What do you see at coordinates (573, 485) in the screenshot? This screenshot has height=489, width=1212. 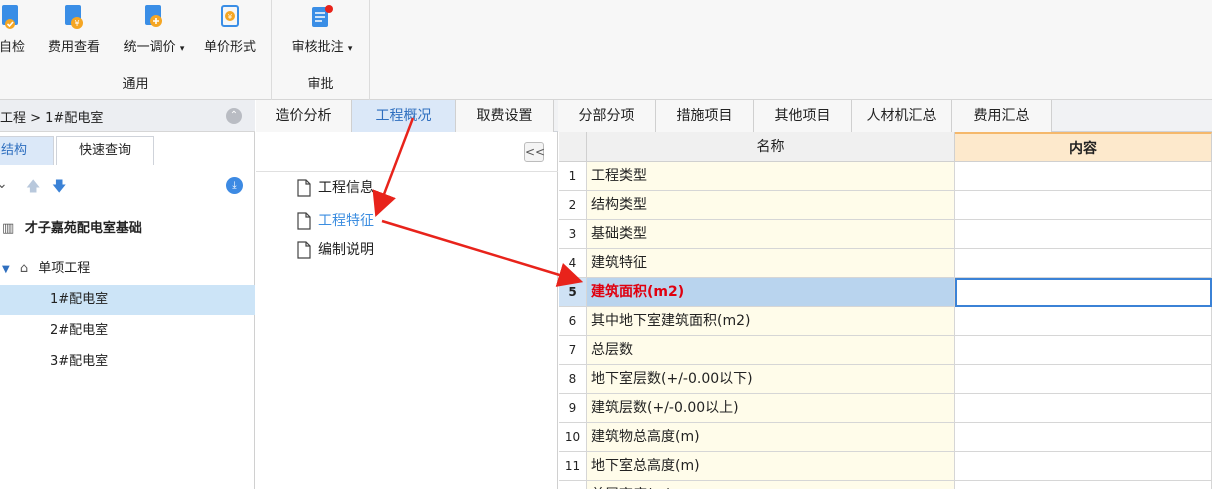 I see `row-number: 12` at bounding box center [573, 485].